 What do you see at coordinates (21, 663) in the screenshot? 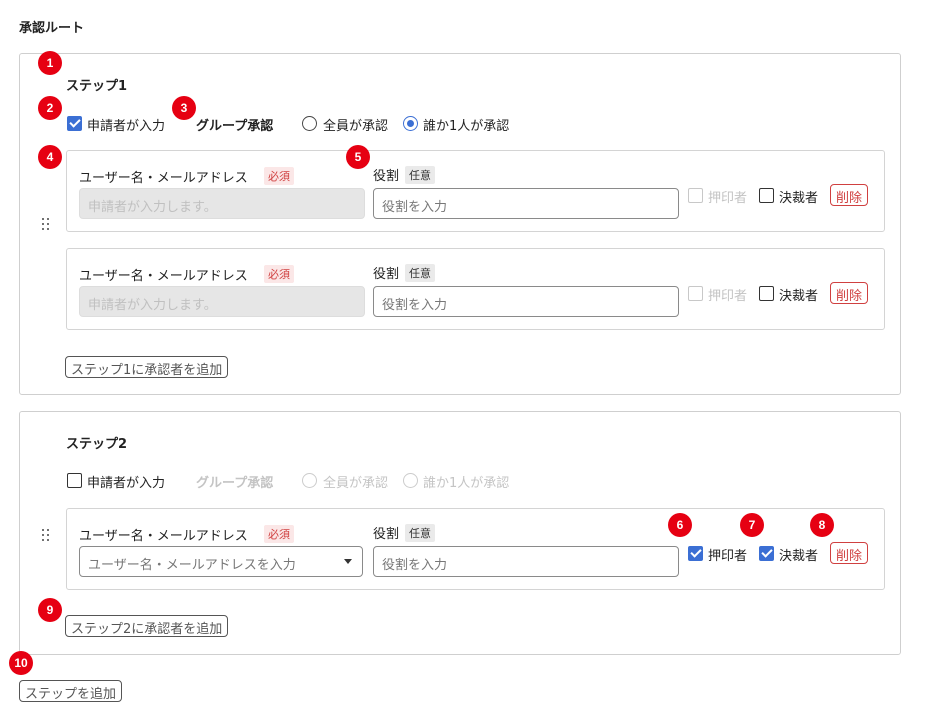
I see `annotation-marker: 10` at bounding box center [21, 663].